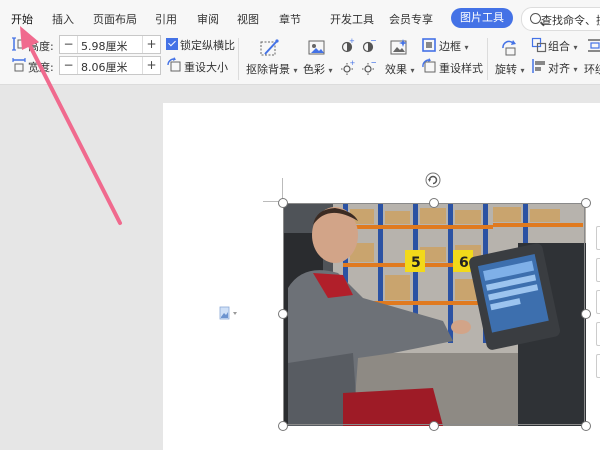  Describe the element at coordinates (368, 68) in the screenshot. I see `decrease-brightness-icon: −` at that location.